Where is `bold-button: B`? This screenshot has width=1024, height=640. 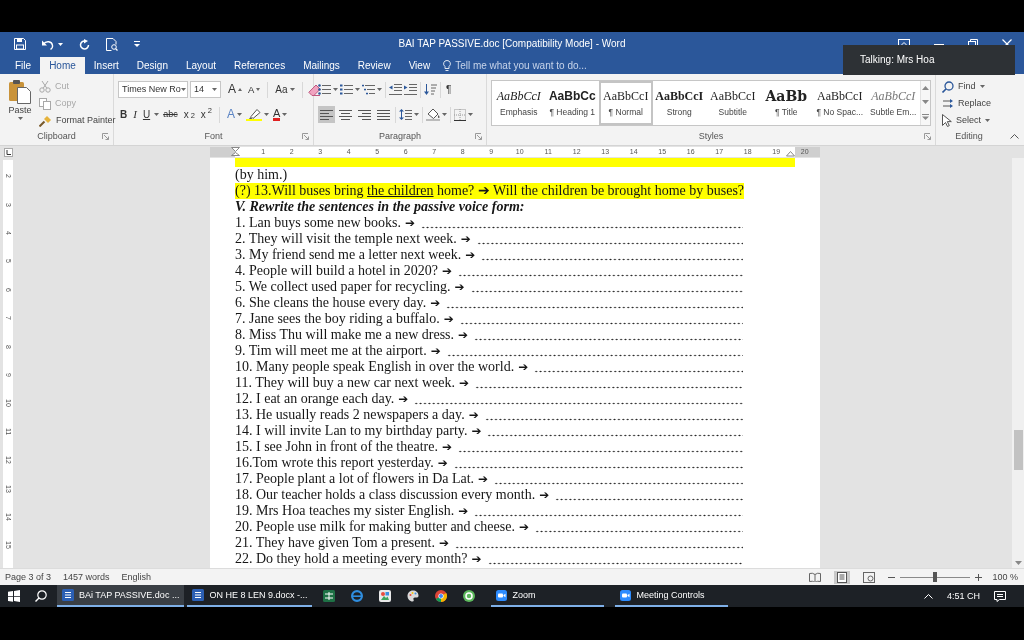 bold-button: B is located at coordinates (124, 114).